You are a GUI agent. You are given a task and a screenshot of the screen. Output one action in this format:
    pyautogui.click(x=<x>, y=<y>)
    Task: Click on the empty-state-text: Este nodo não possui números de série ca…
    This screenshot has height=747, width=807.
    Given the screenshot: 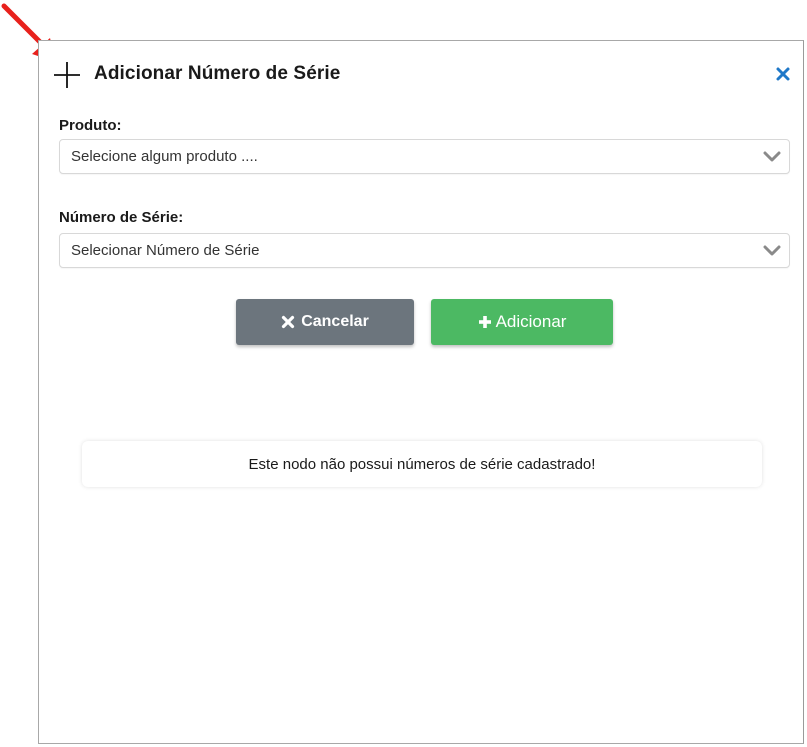 What is the action you would take?
    pyautogui.click(x=422, y=464)
    